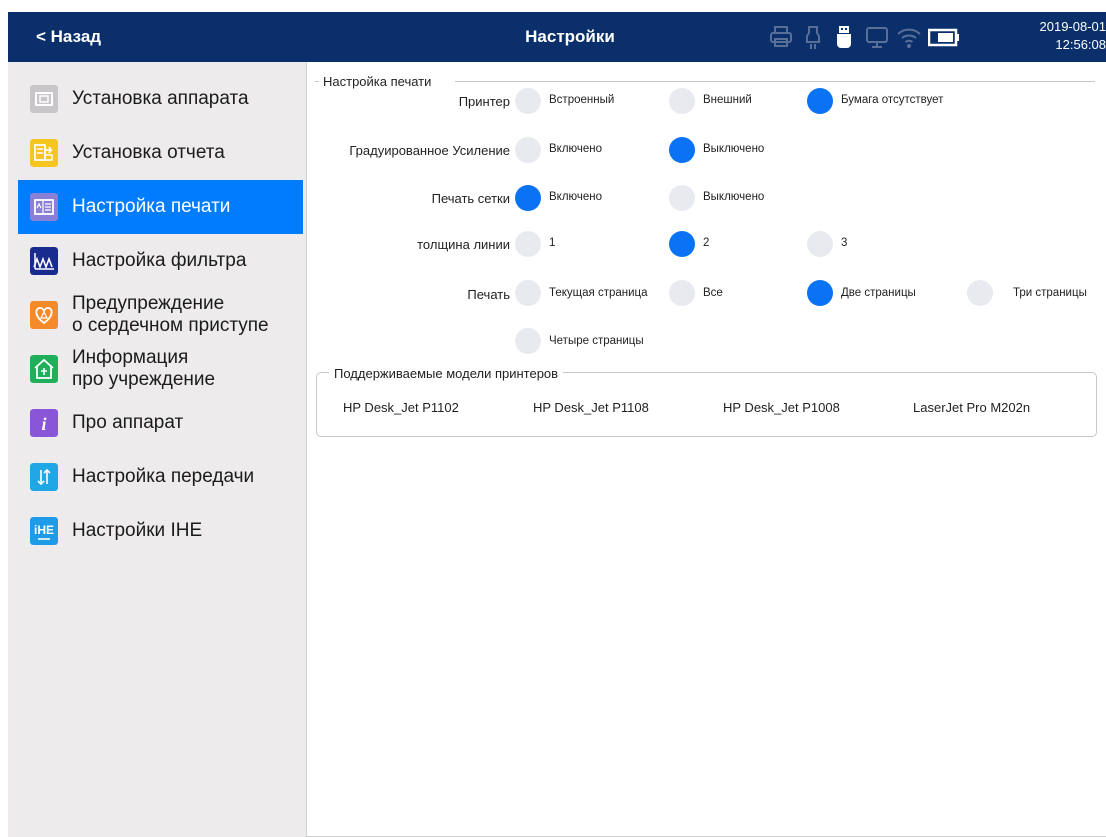  What do you see at coordinates (598, 293) in the screenshot?
I see `option-label: Текущая страница` at bounding box center [598, 293].